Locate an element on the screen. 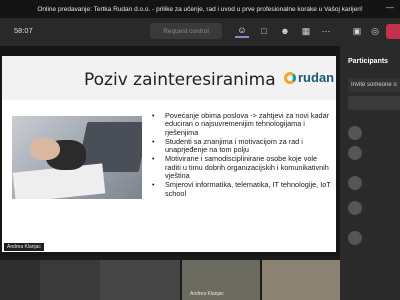 The width and height of the screenshot is (400, 300). hang-up-button is located at coordinates (393, 31).